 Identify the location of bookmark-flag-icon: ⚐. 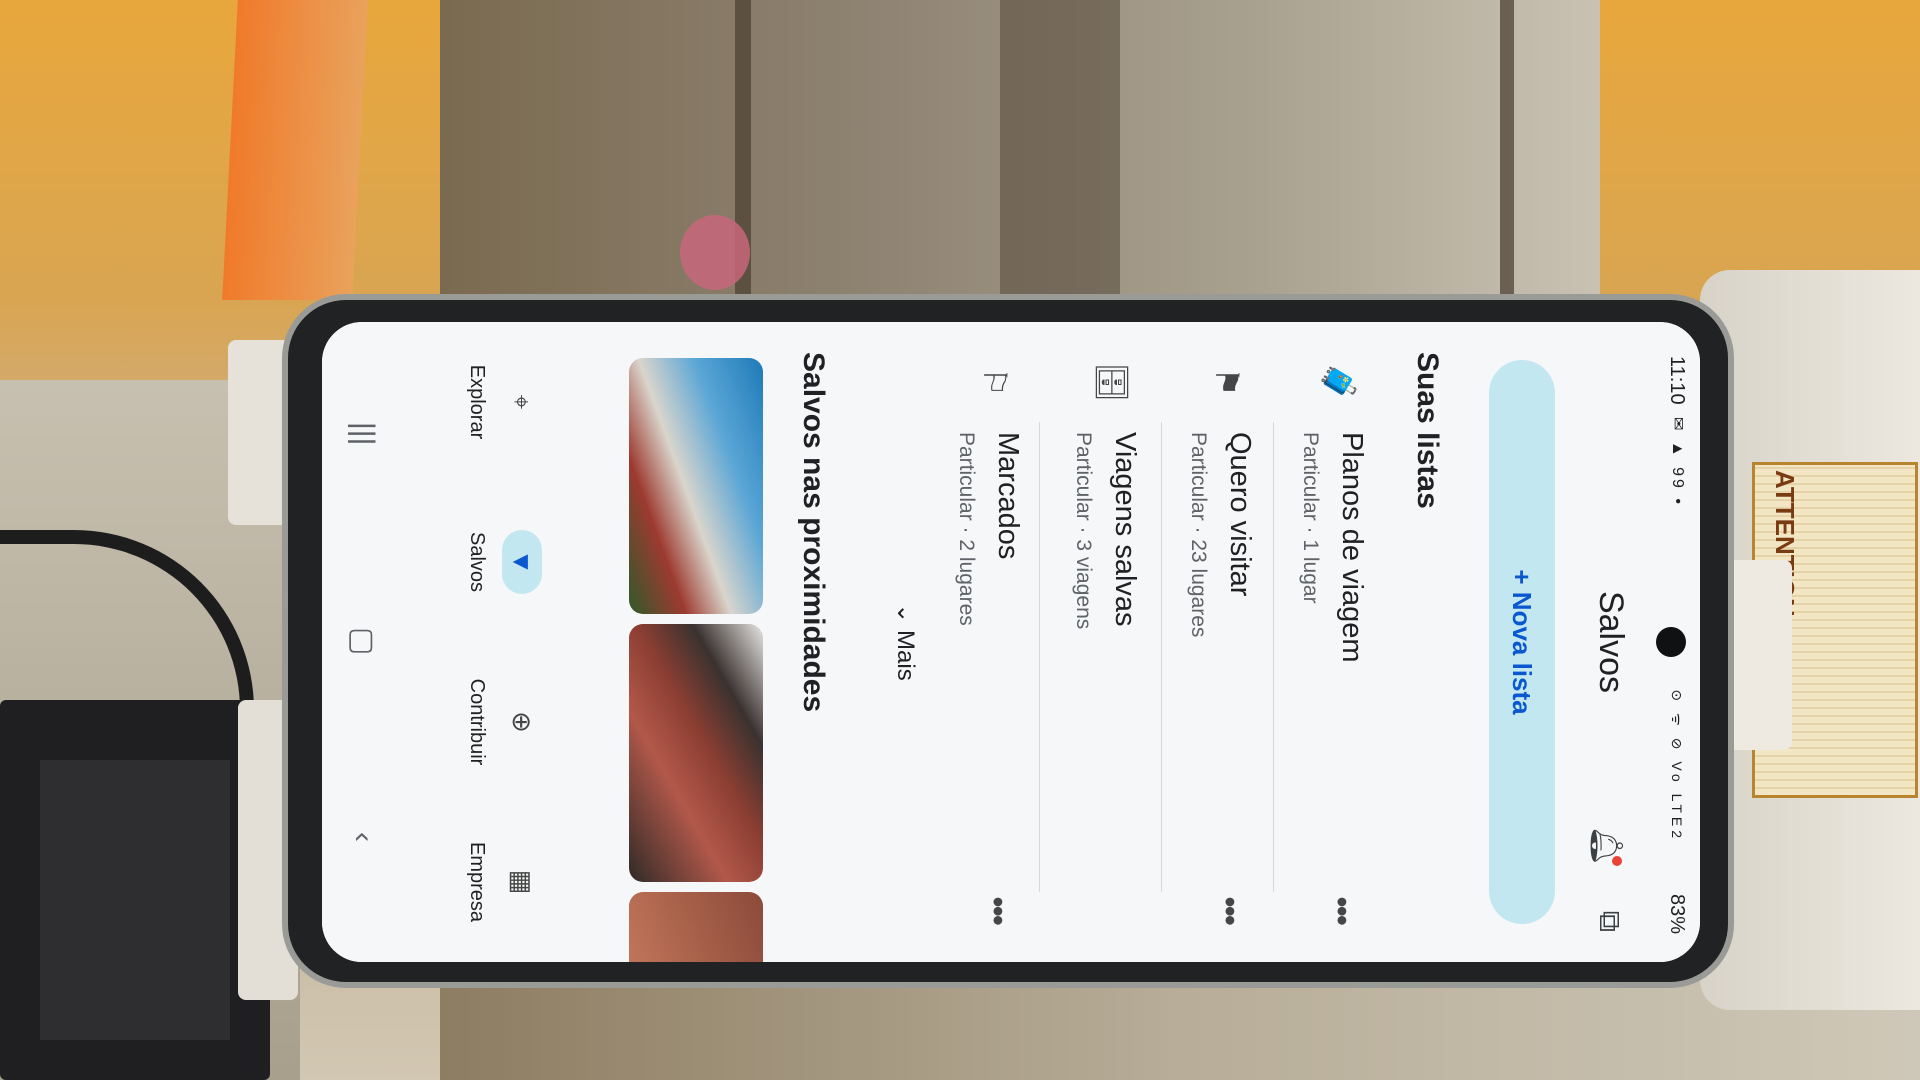
(995, 382).